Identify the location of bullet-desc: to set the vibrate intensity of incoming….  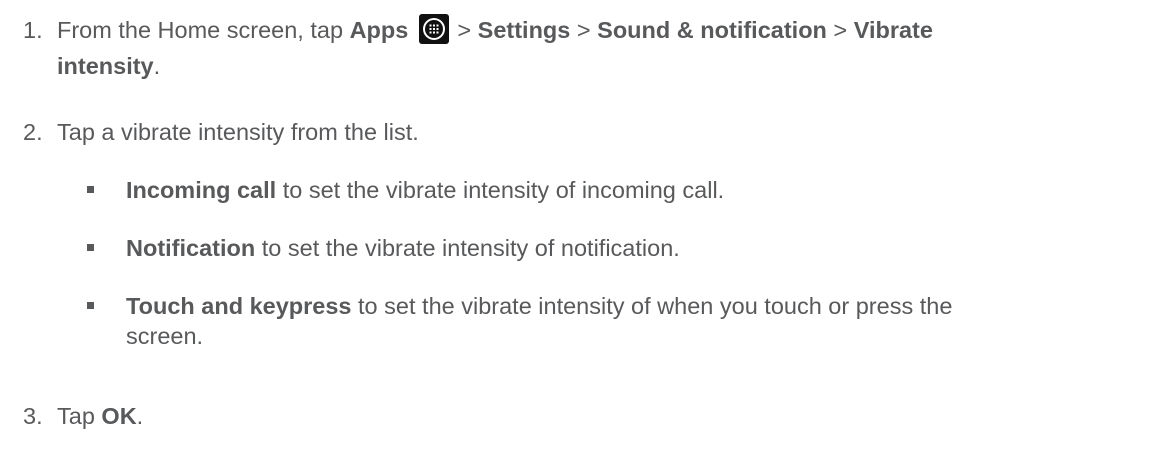
(500, 190).